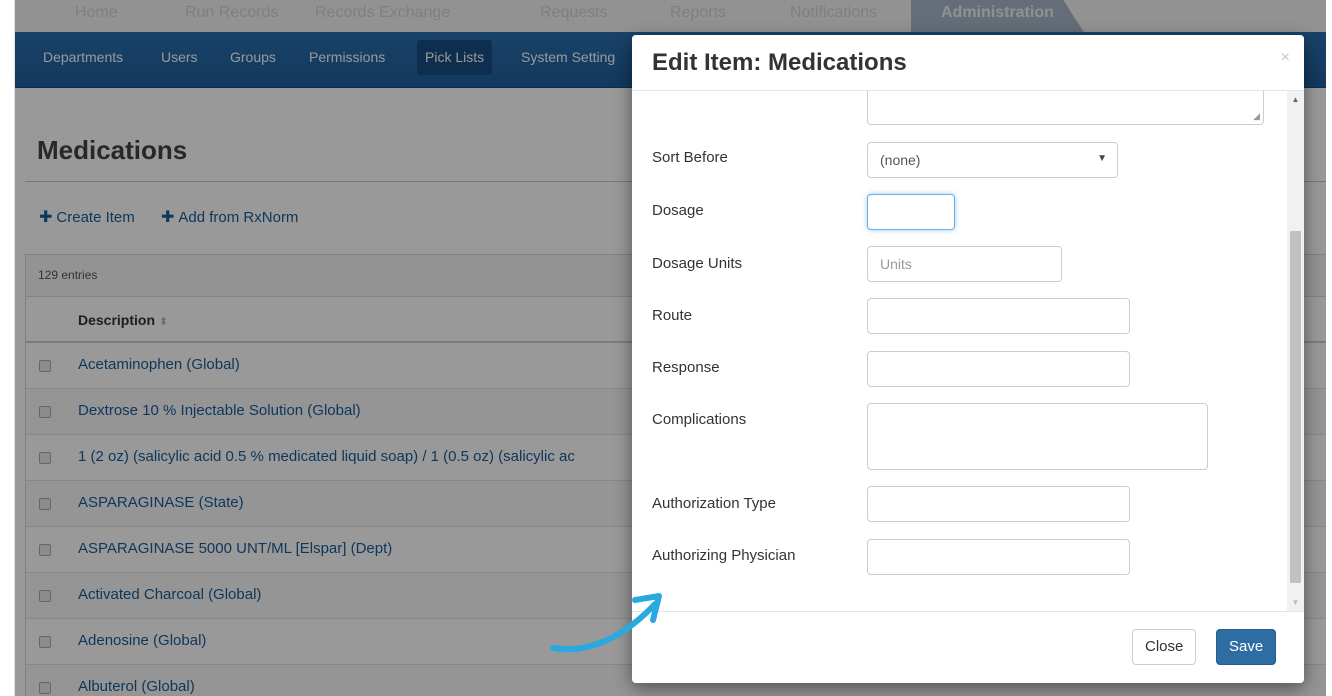 This screenshot has height=696, width=1332. Describe the element at coordinates (672, 315) in the screenshot. I see `route-label: Route` at that location.